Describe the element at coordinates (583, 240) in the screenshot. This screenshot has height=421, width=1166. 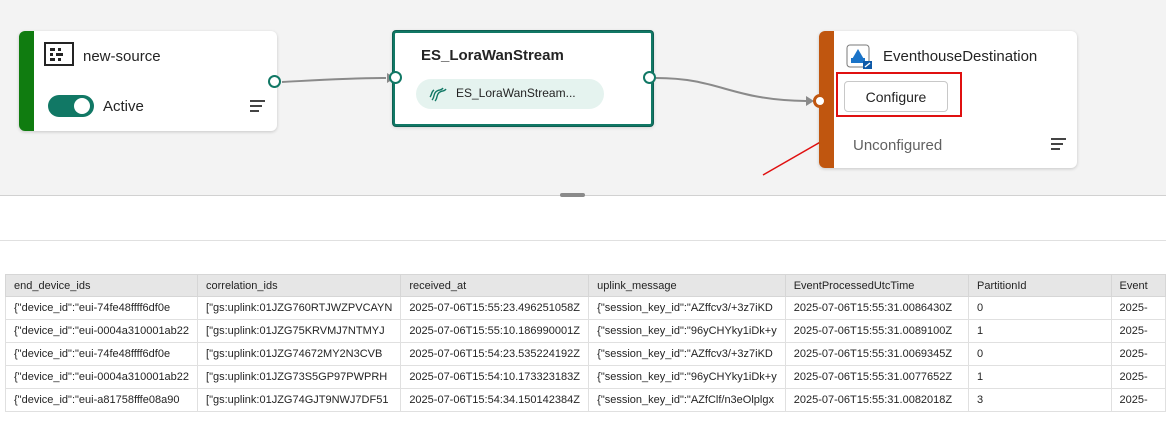
I see `section-divider` at that location.